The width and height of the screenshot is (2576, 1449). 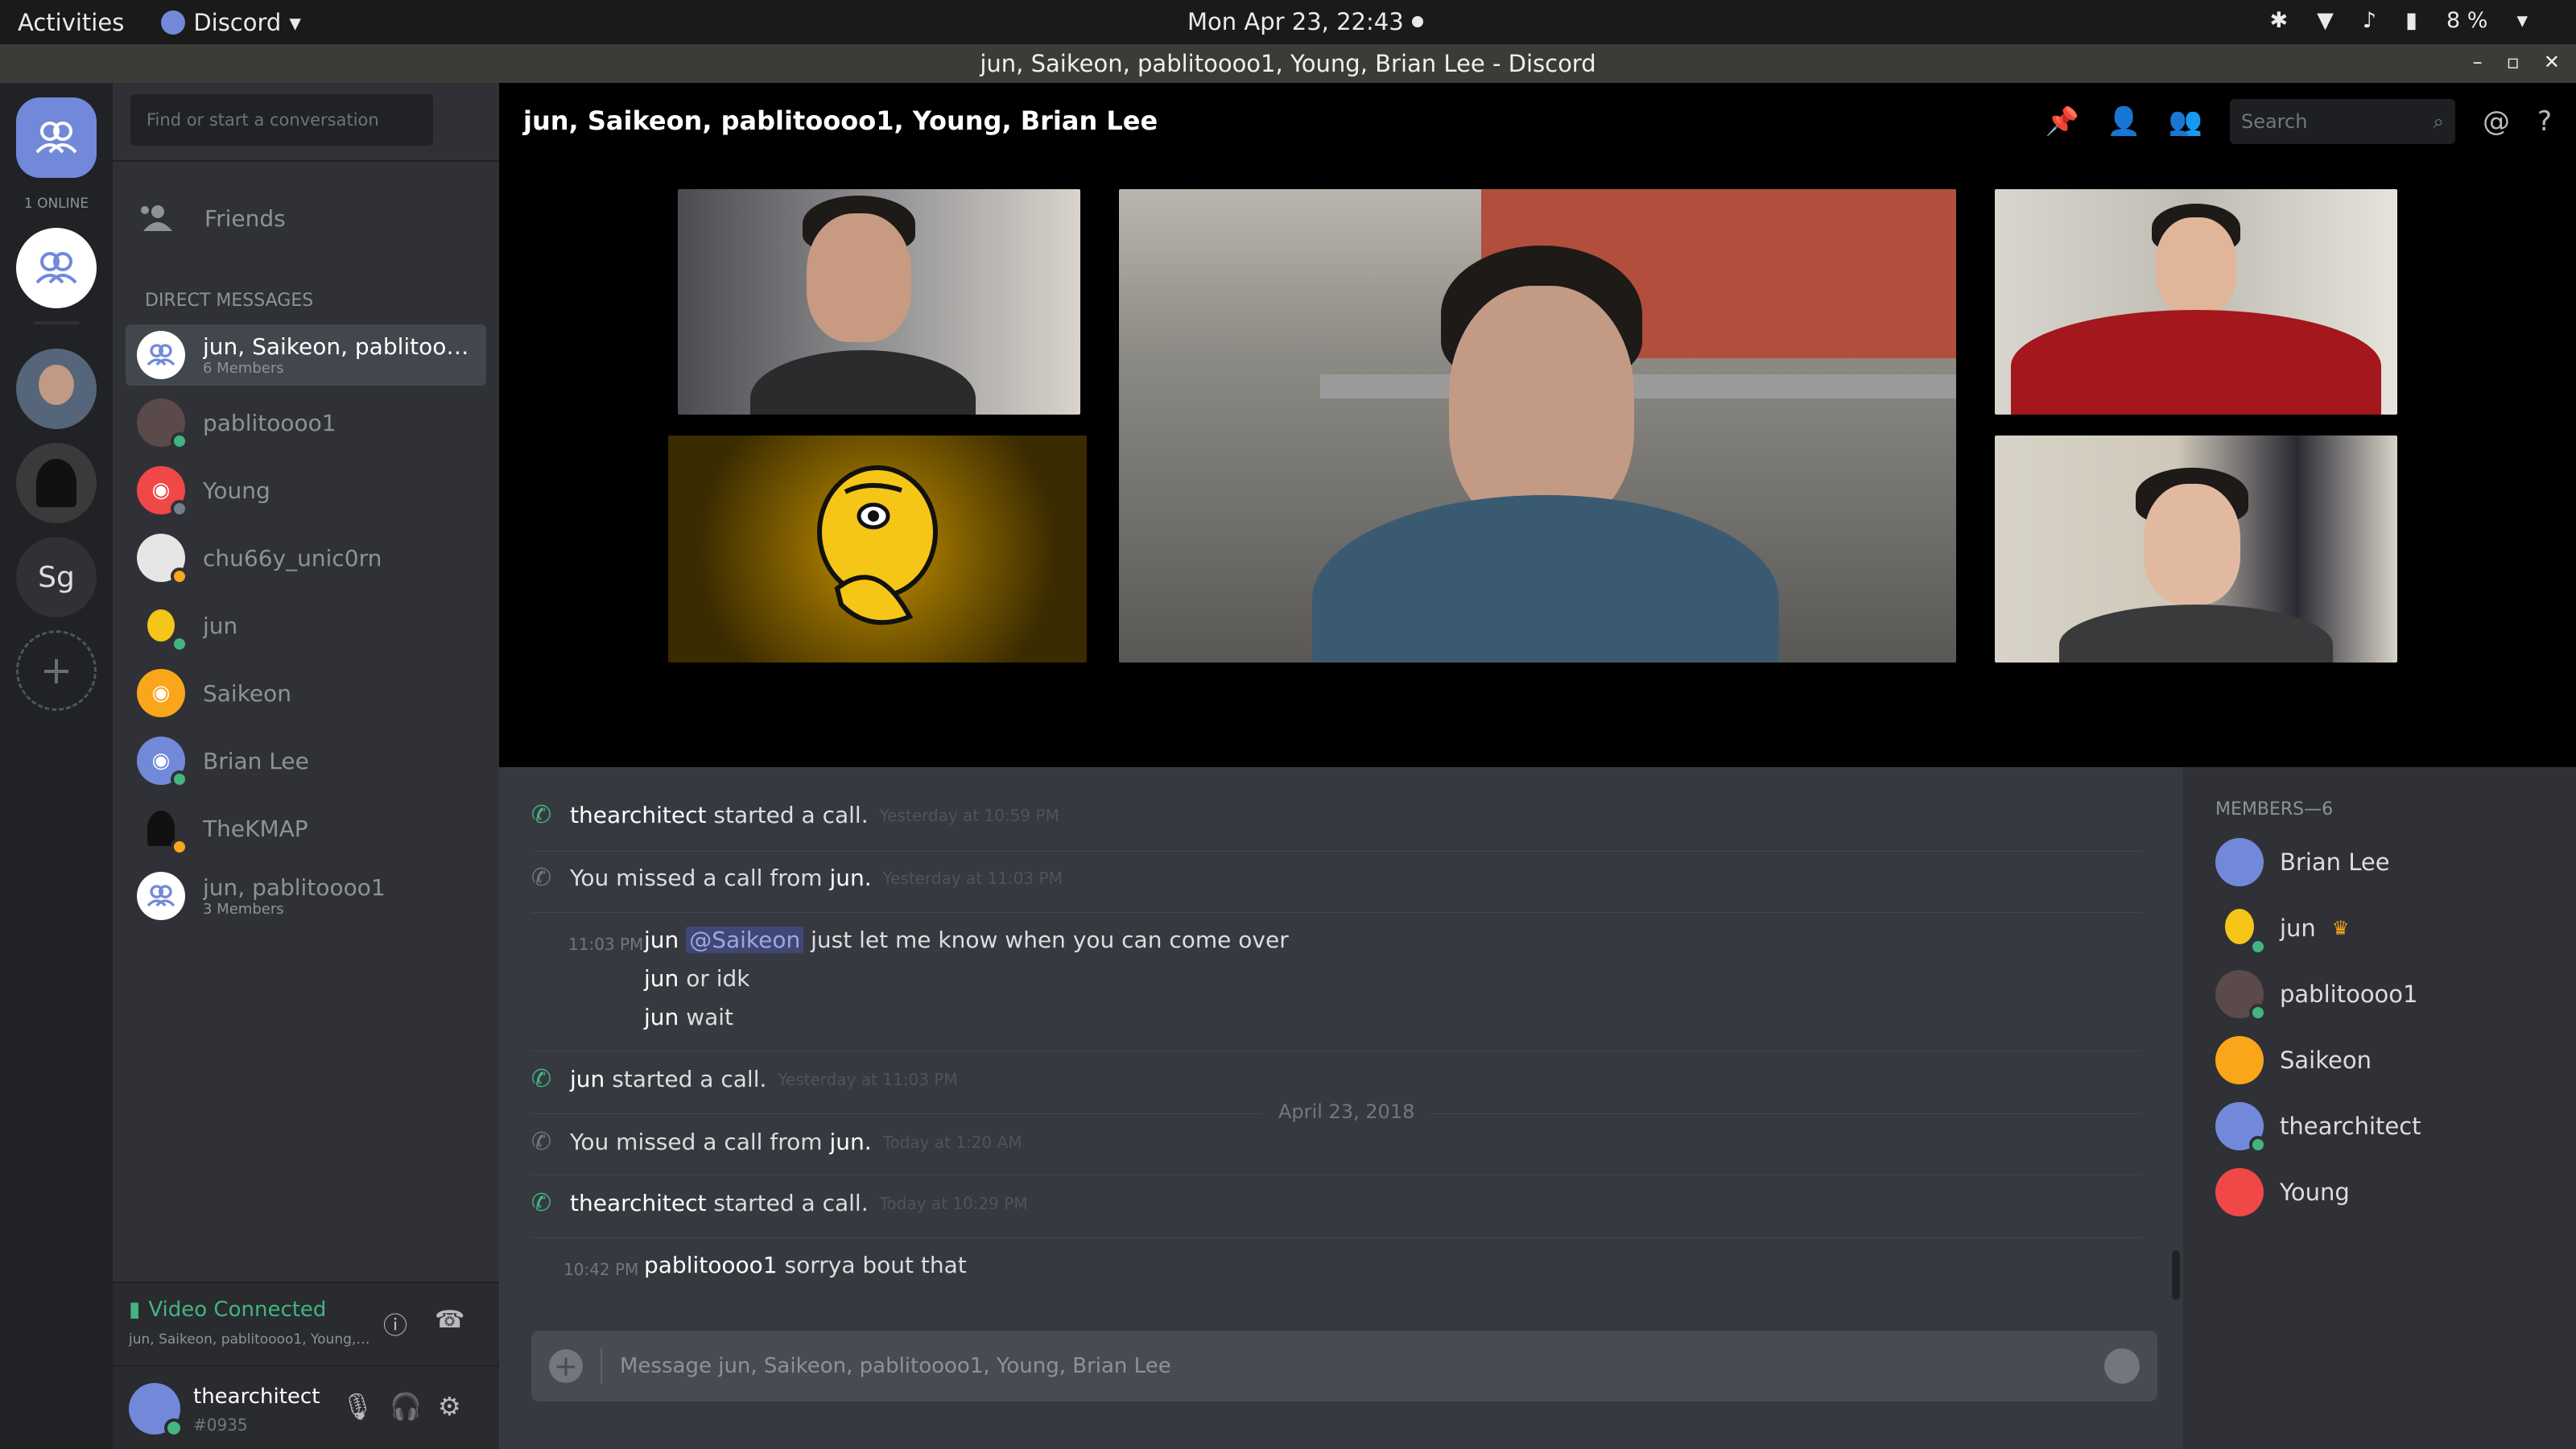 I want to click on member-brian-lee: Brian Lee, so click(x=2302, y=862).